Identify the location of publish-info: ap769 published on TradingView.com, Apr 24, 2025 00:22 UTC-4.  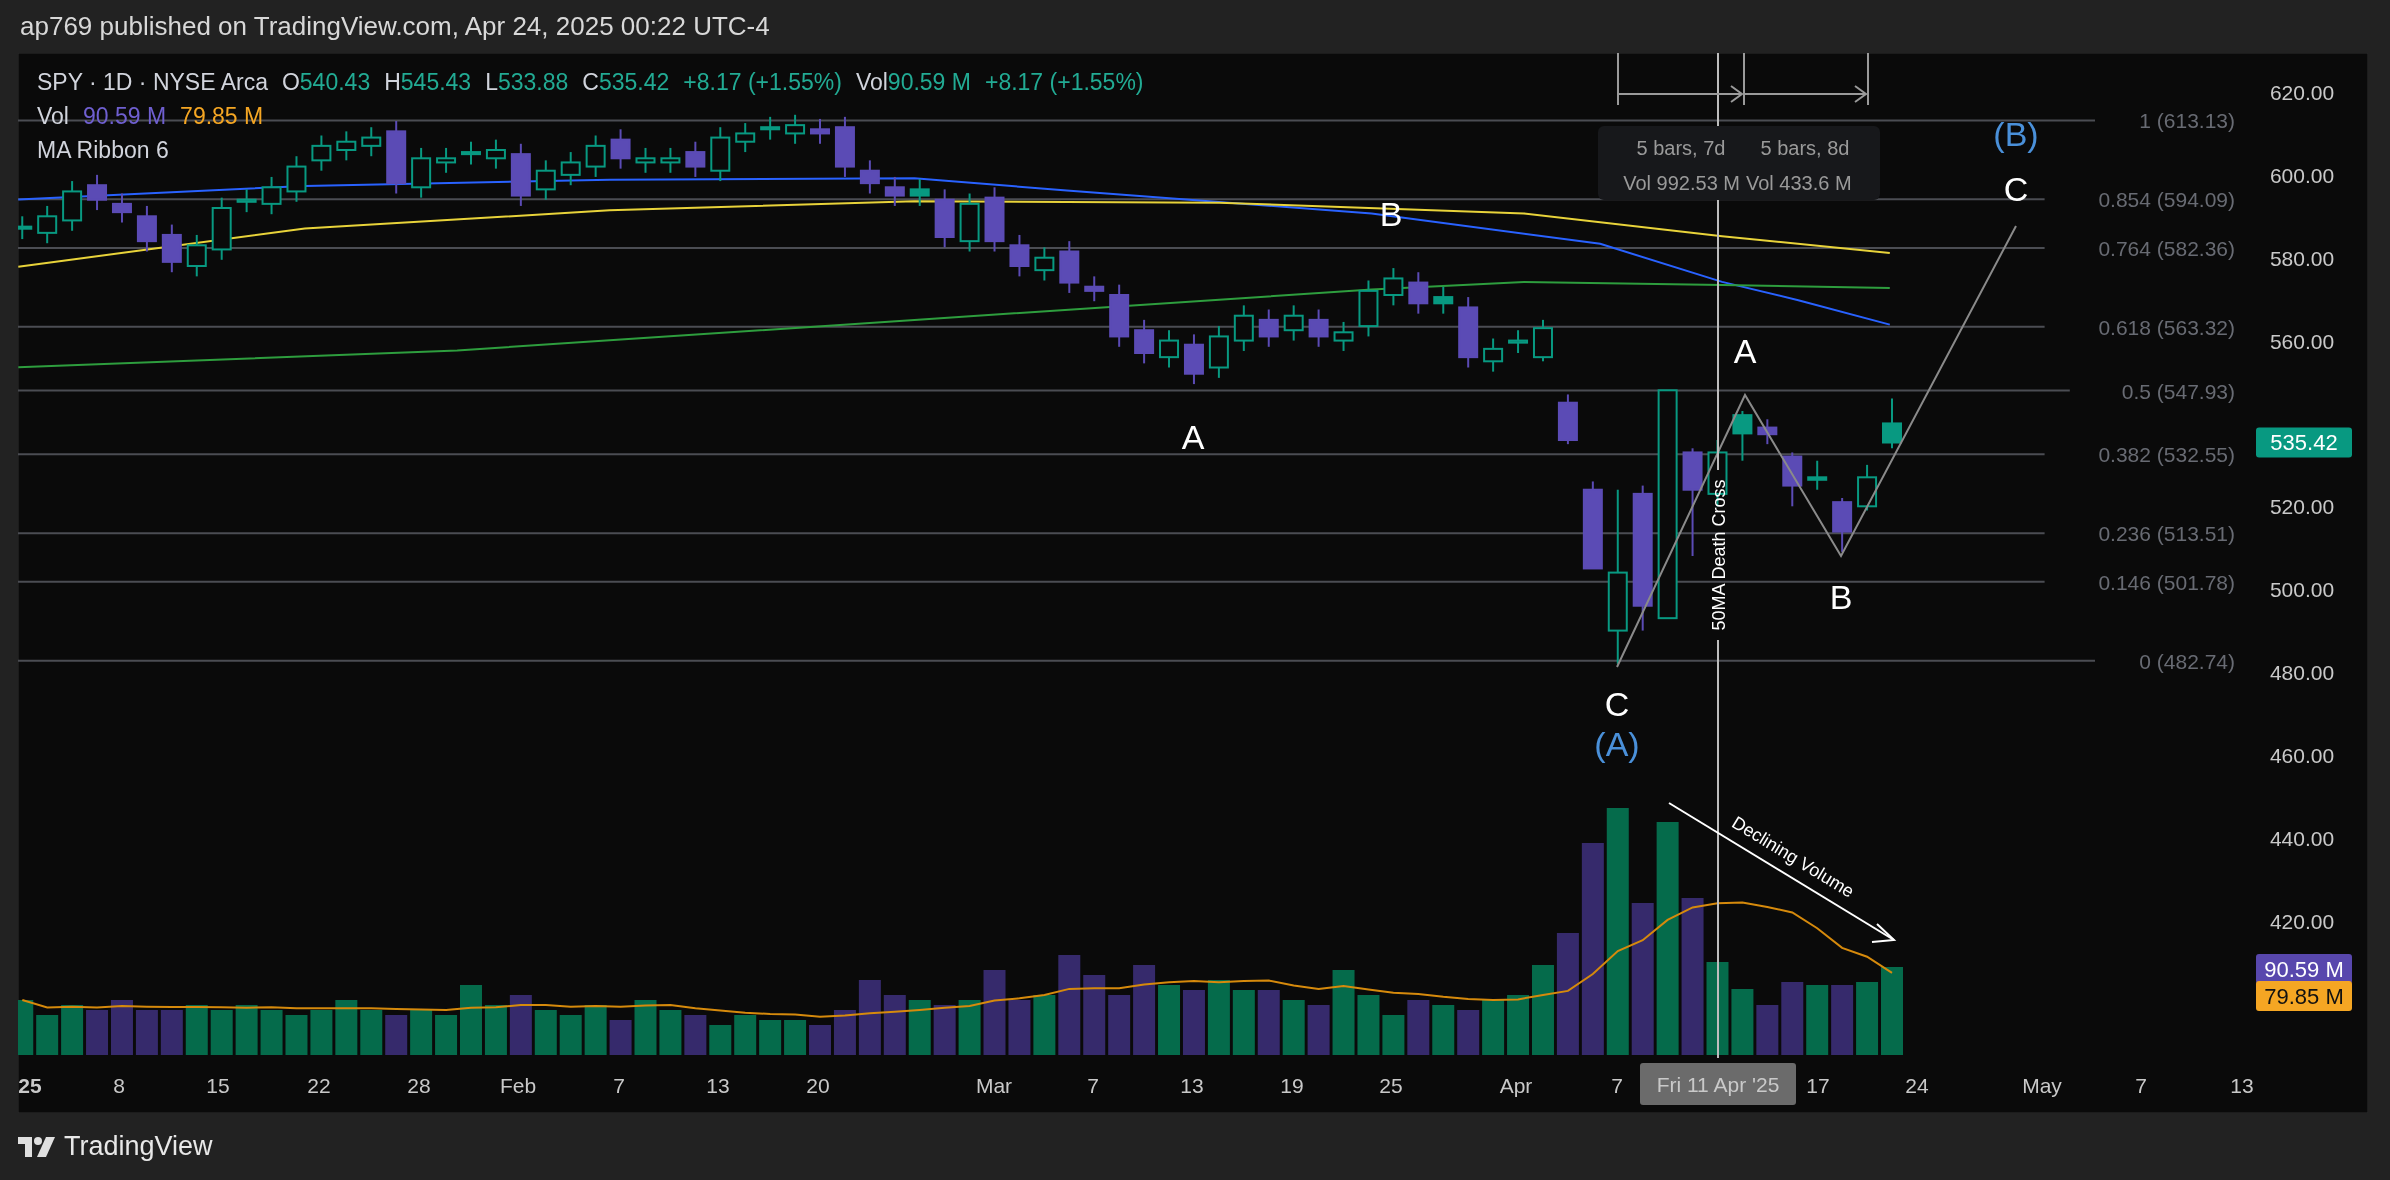
(395, 26).